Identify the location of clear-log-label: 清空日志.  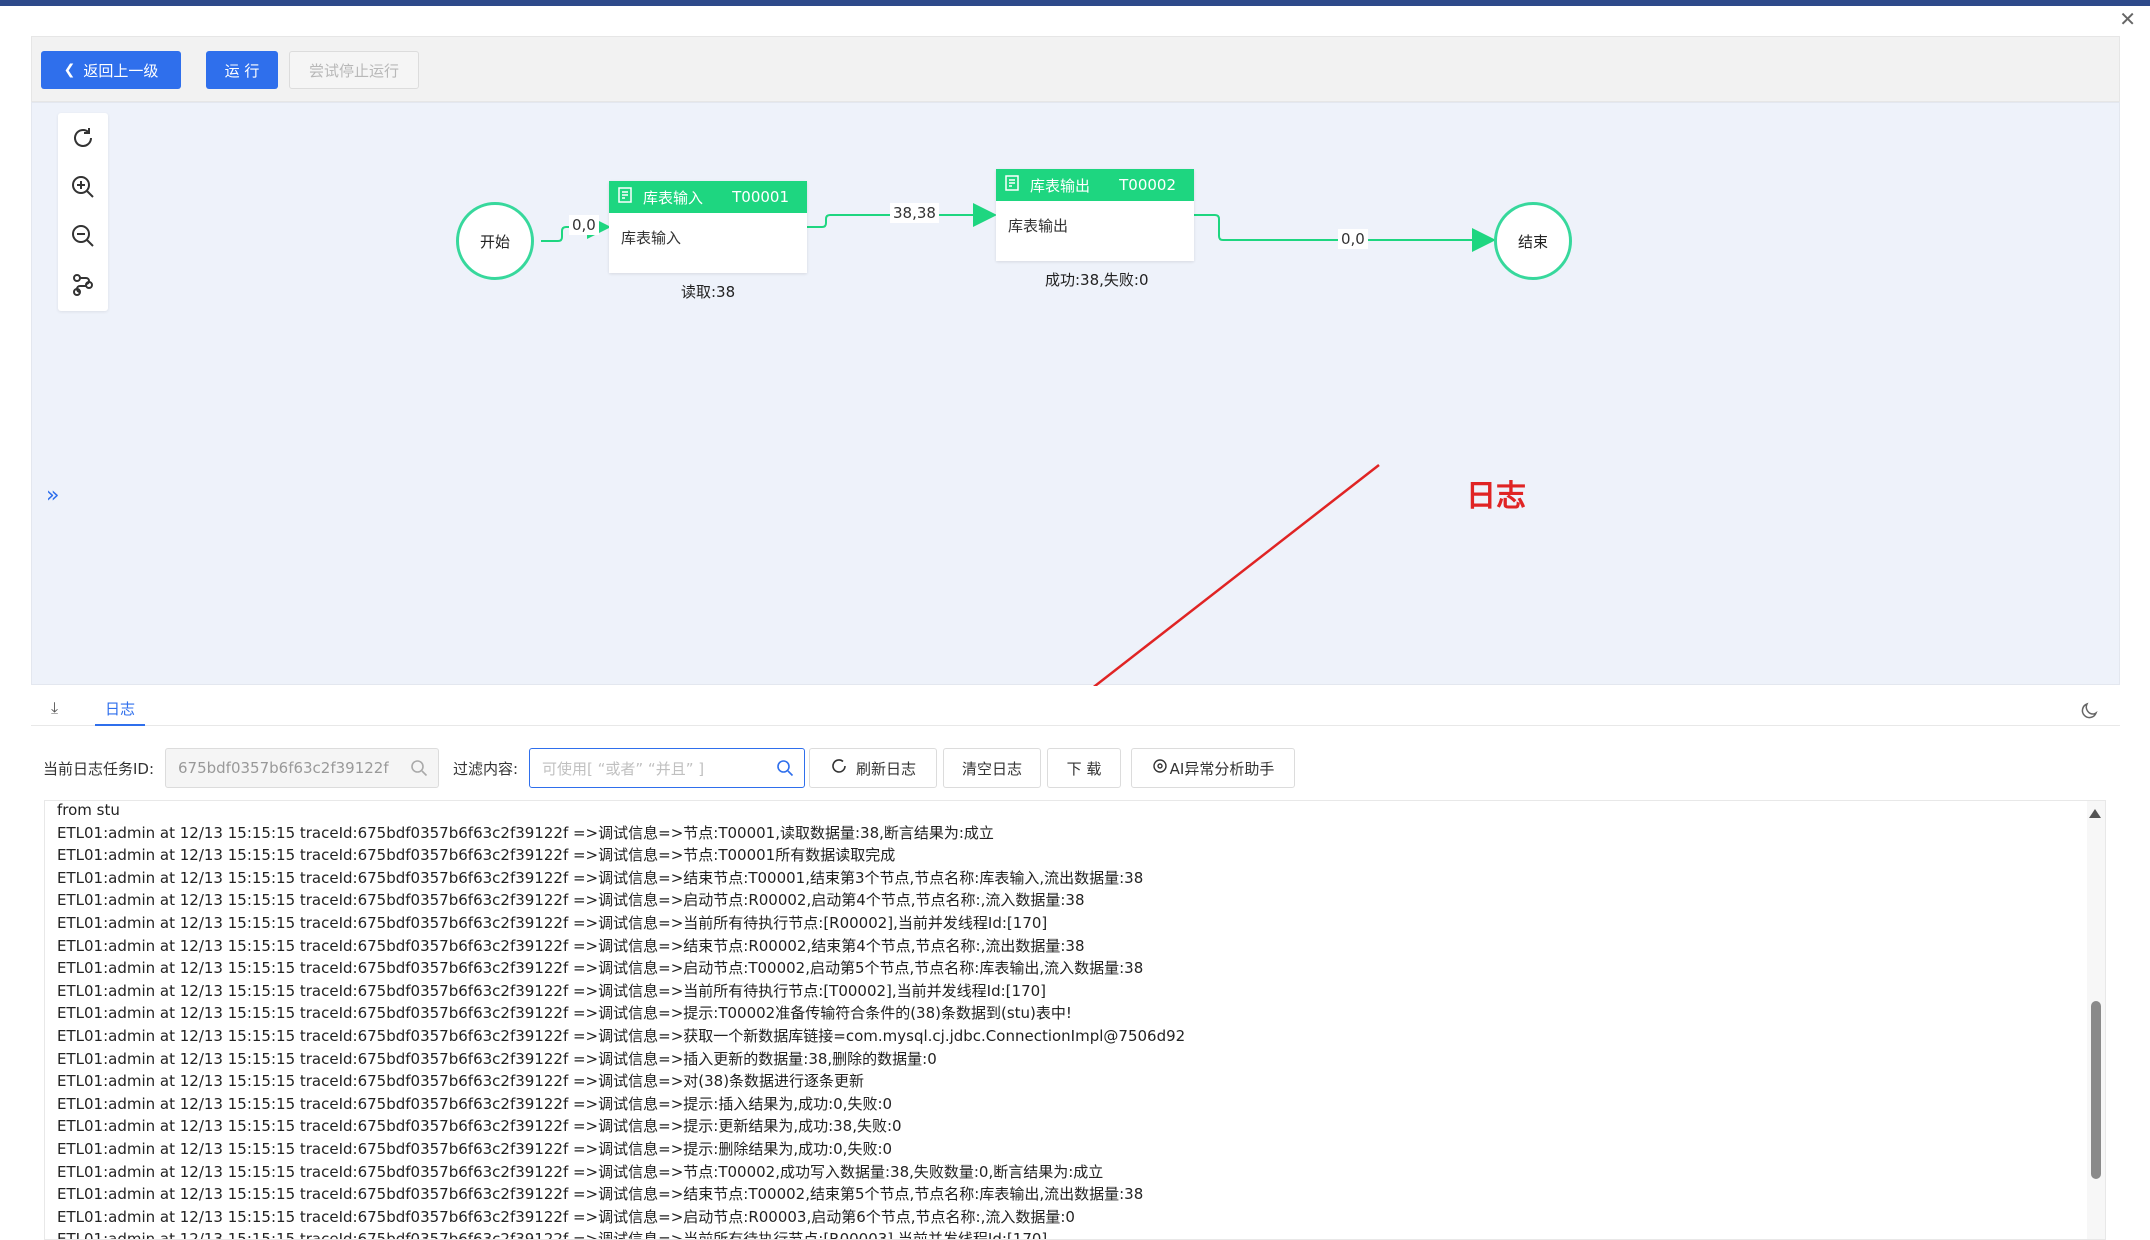
(991, 768).